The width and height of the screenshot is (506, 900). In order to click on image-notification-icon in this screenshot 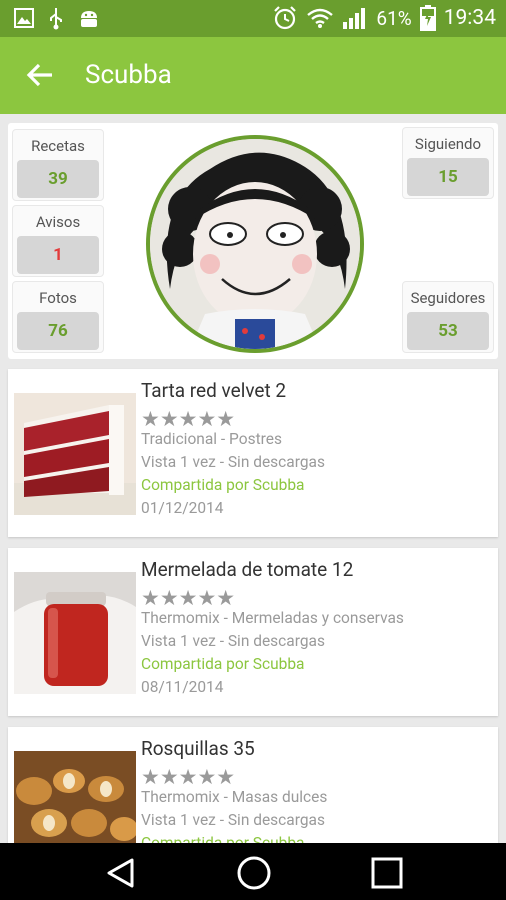, I will do `click(24, 18)`.